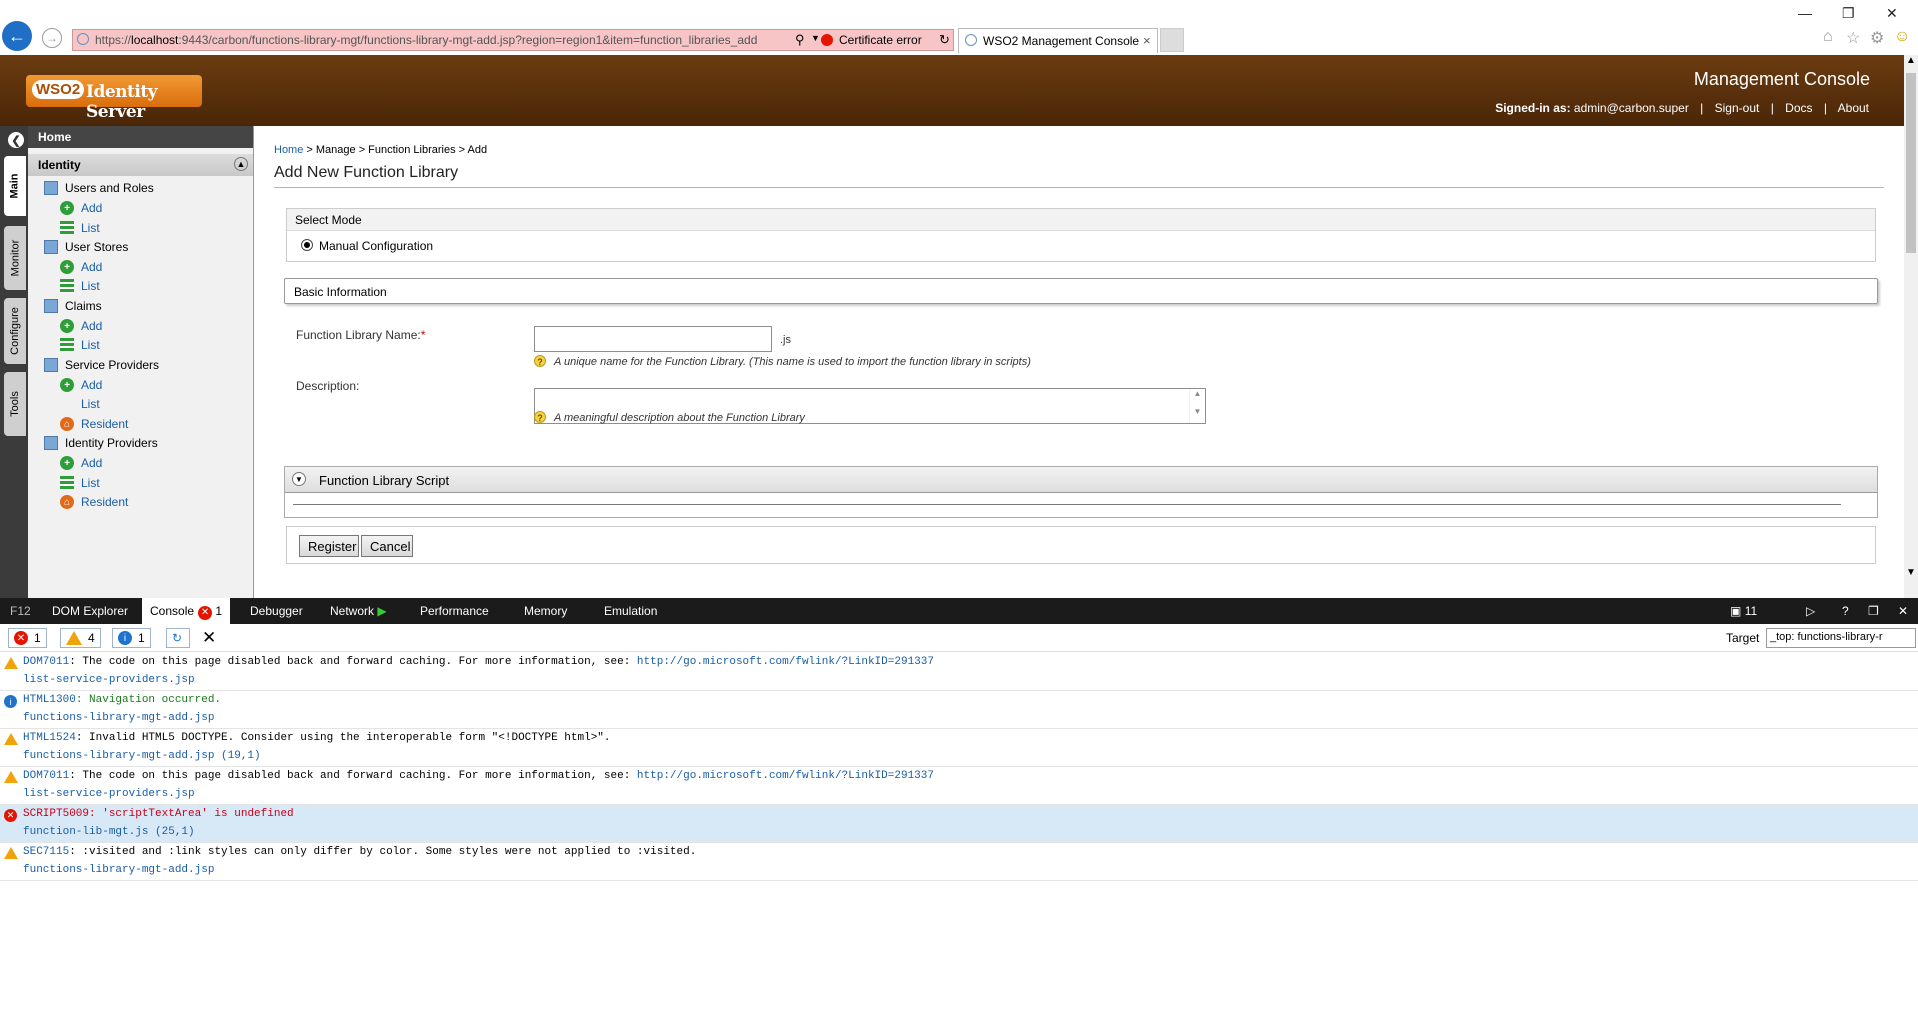  What do you see at coordinates (653, 339) in the screenshot?
I see `function-library-name-input` at bounding box center [653, 339].